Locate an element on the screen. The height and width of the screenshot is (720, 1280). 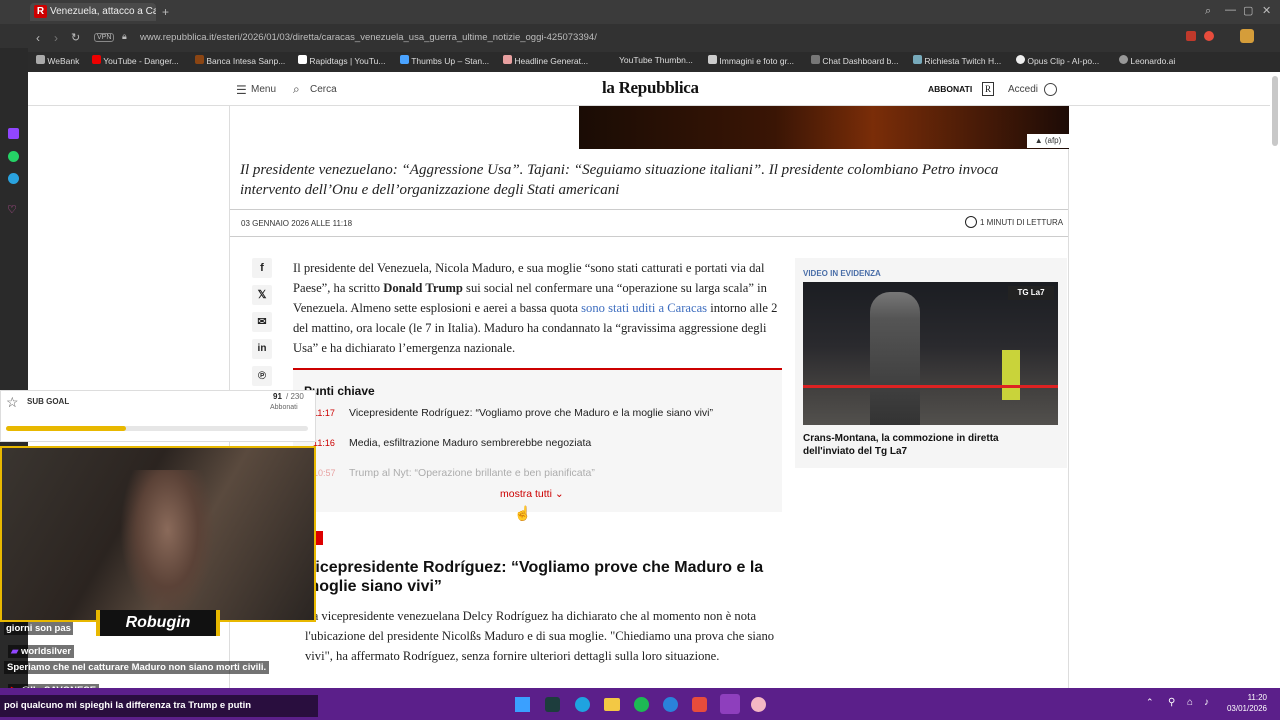
tray-chevron-icon: ⌃ is located at coordinates (1150, 702).